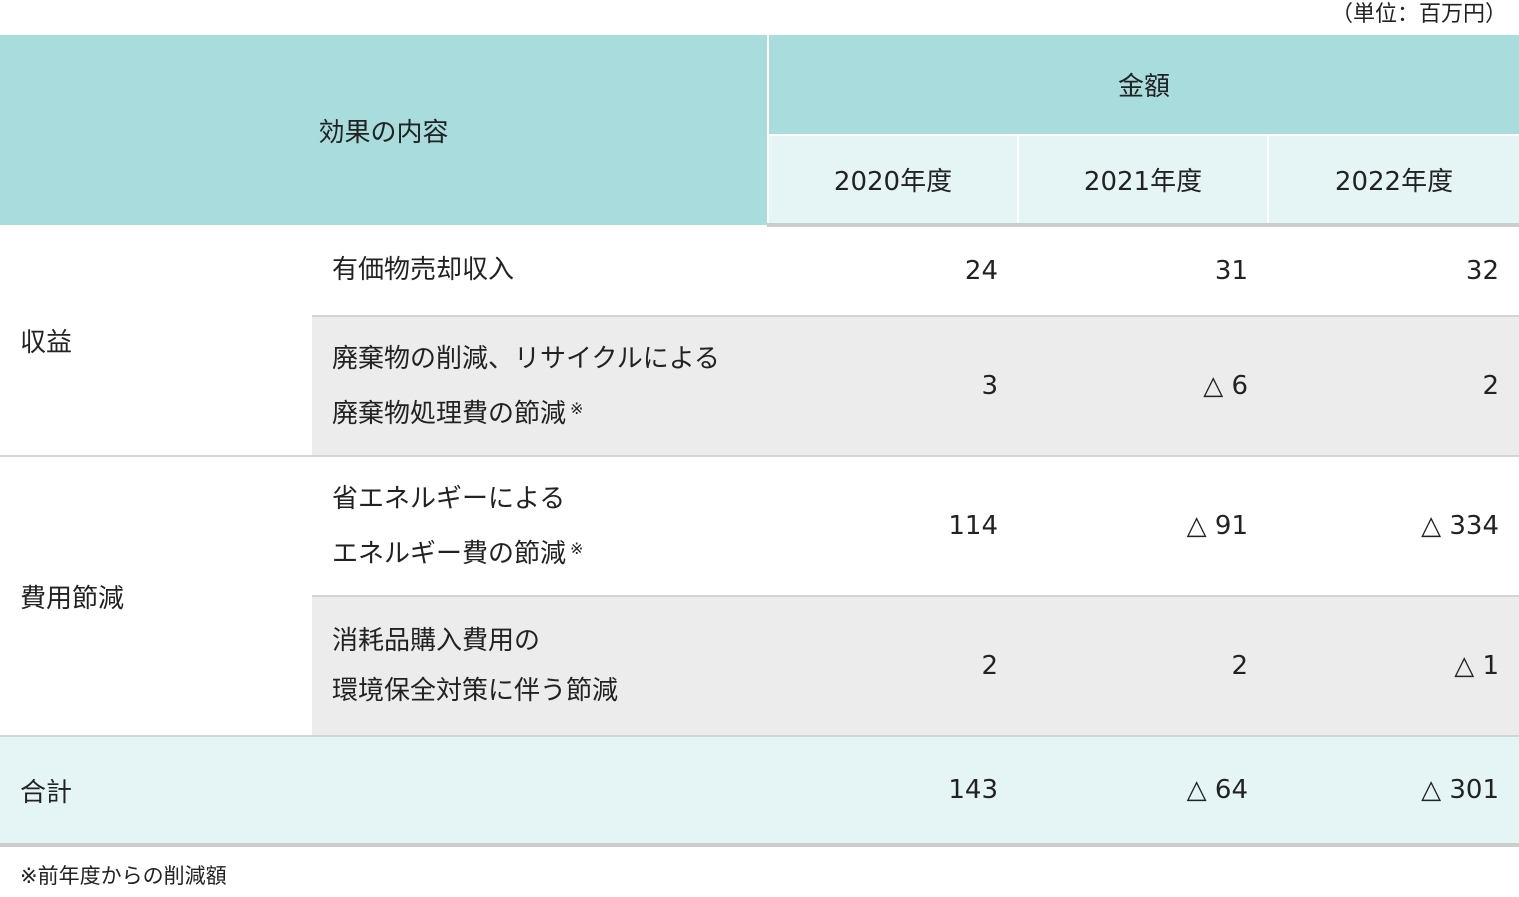 This screenshot has width=1519, height=897. What do you see at coordinates (1143, 271) in the screenshot?
I see `value-2021: 31` at bounding box center [1143, 271].